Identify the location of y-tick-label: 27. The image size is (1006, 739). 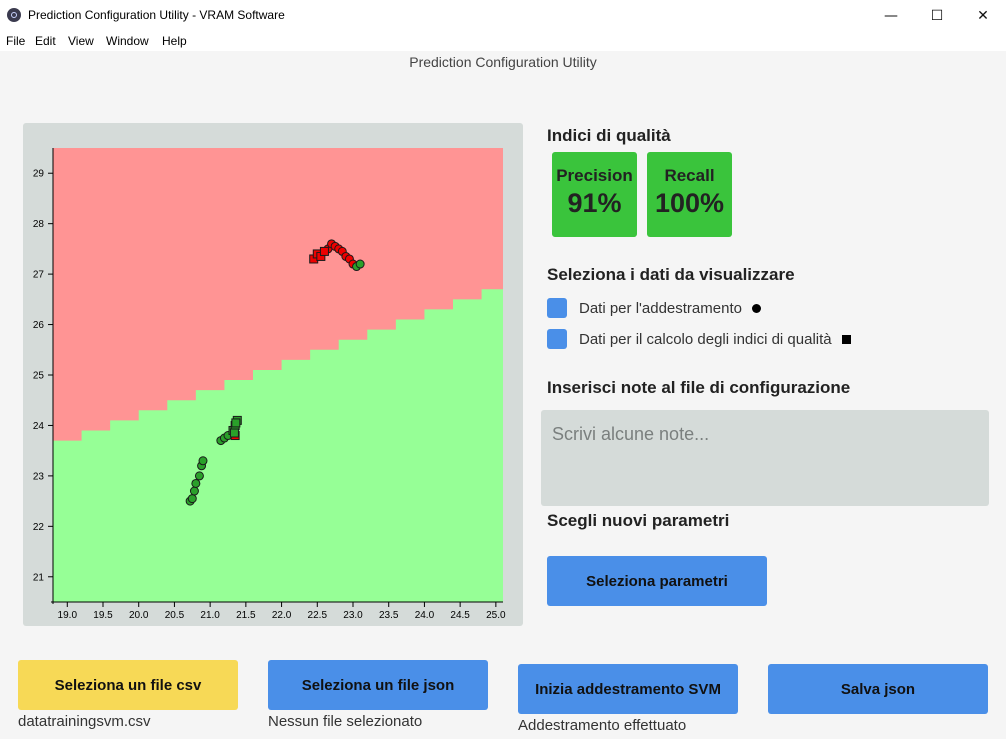
(39, 275).